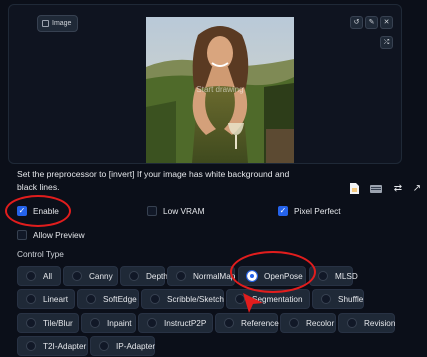 The image size is (427, 357). I want to click on image-icon, so click(45, 23).